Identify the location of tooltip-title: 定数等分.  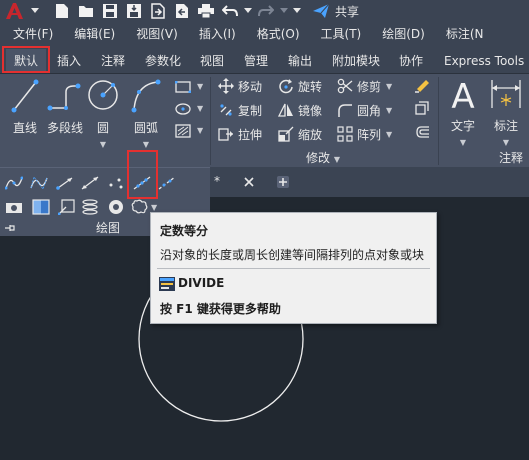
(184, 231).